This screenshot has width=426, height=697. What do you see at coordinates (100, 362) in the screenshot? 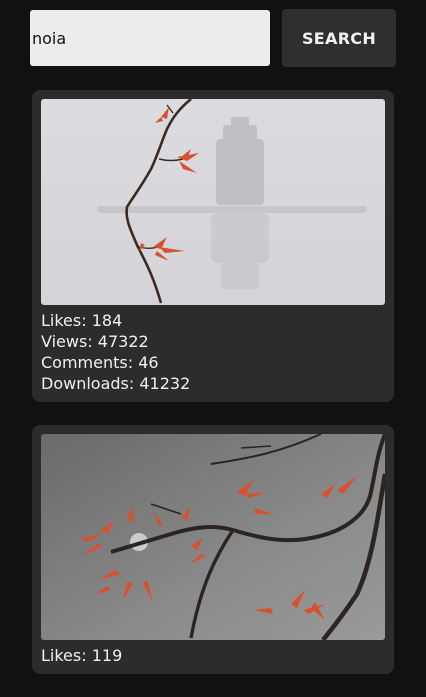
I see `comments-count: Comments: 46` at bounding box center [100, 362].